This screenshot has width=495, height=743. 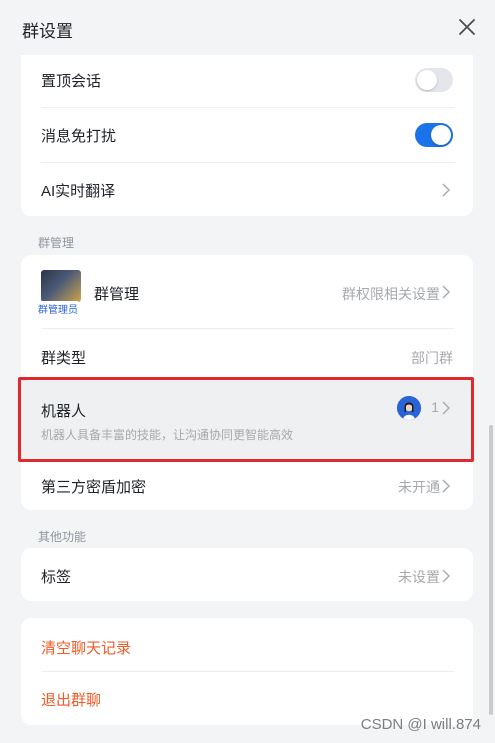 What do you see at coordinates (247, 27) in the screenshot?
I see `dialog-header: 群设置` at bounding box center [247, 27].